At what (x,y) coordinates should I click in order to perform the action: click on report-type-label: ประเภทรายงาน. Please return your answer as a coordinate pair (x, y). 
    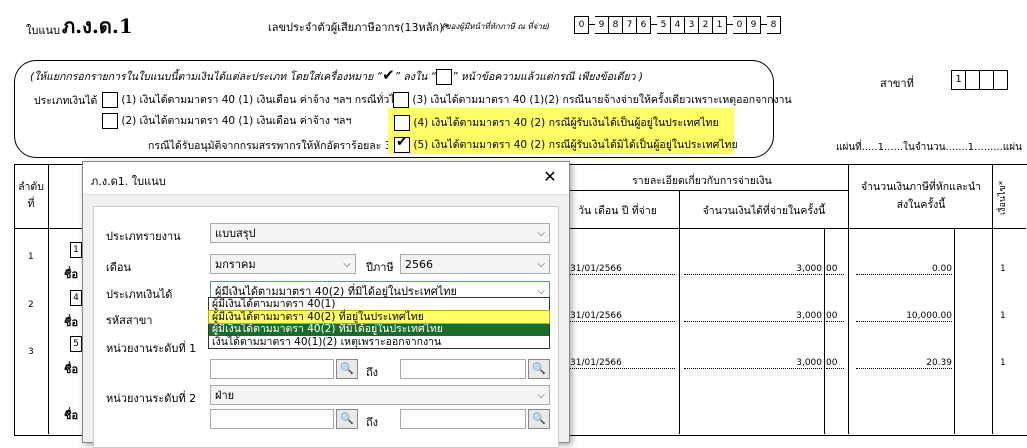
    Looking at the image, I should click on (143, 236).